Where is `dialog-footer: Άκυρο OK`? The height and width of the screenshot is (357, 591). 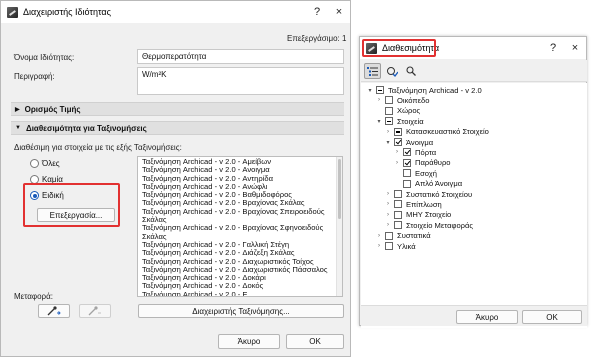 dialog-footer: Άκυρο OK is located at coordinates (474, 315).